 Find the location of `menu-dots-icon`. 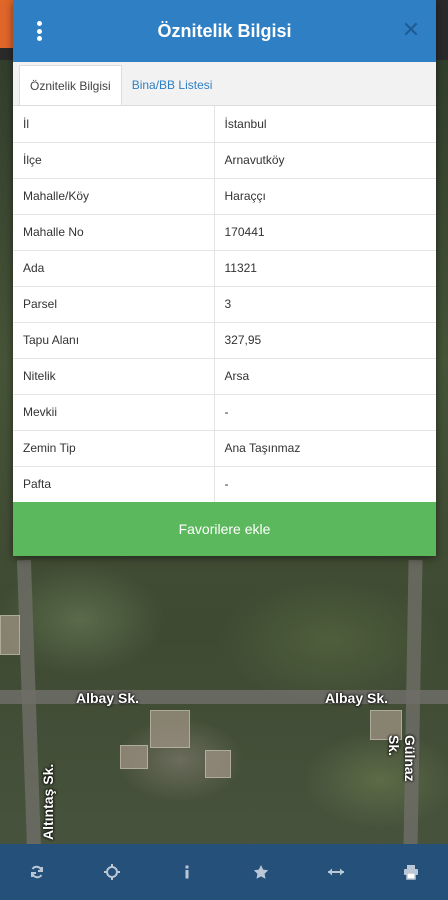

menu-dots-icon is located at coordinates (39, 31).